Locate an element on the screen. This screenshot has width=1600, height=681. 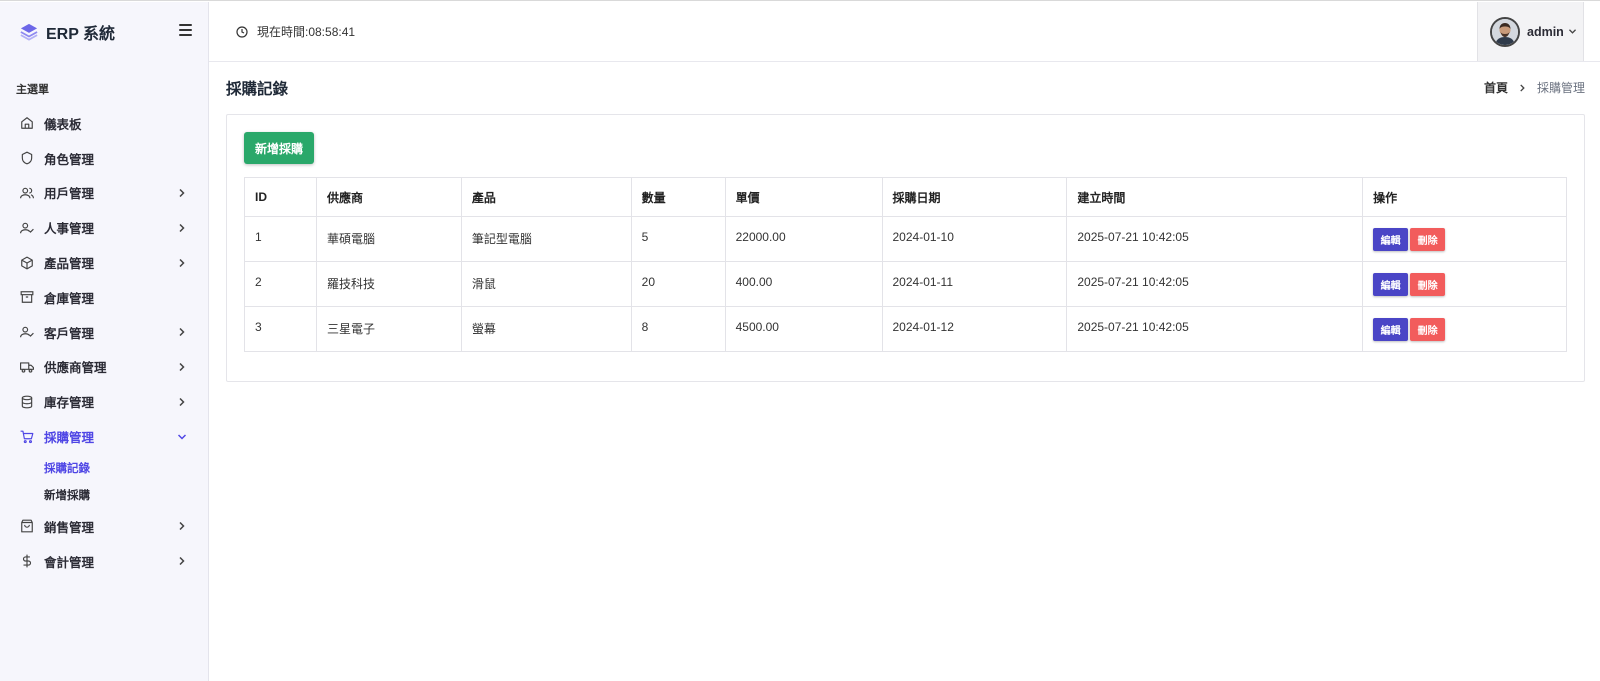
cell-product: 筆記型電腦 is located at coordinates (546, 239).